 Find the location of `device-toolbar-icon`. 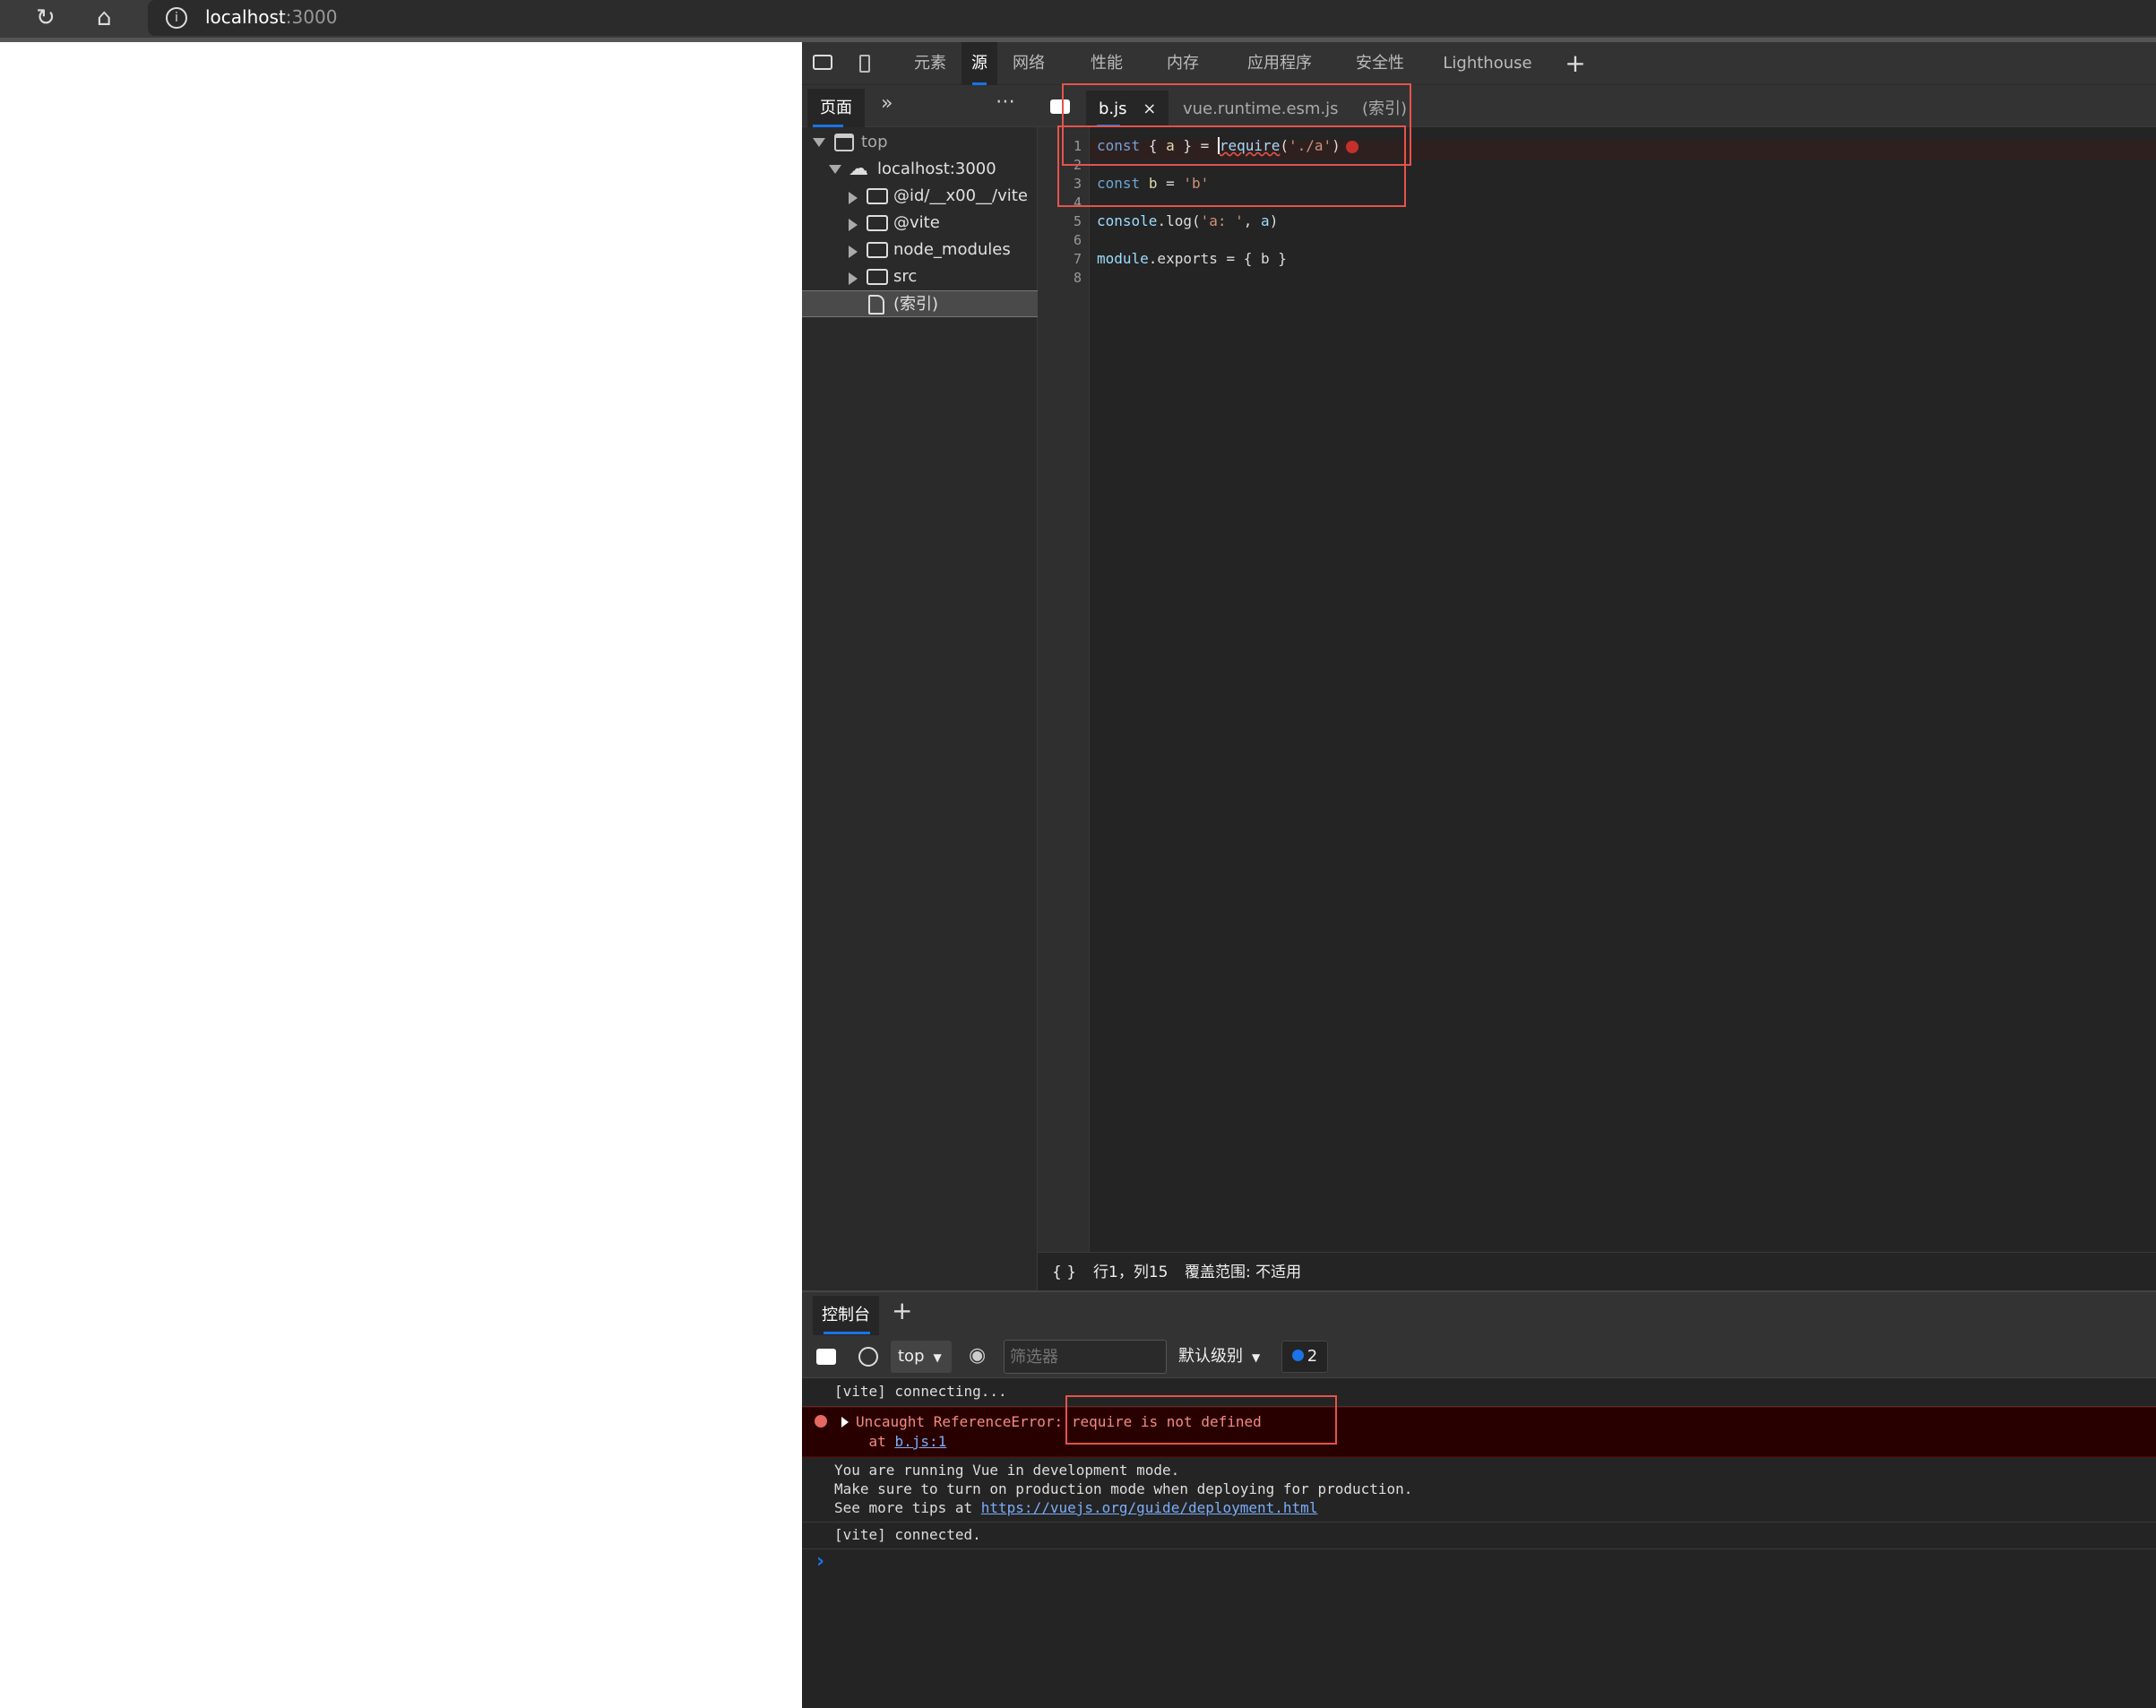

device-toolbar-icon is located at coordinates (864, 64).